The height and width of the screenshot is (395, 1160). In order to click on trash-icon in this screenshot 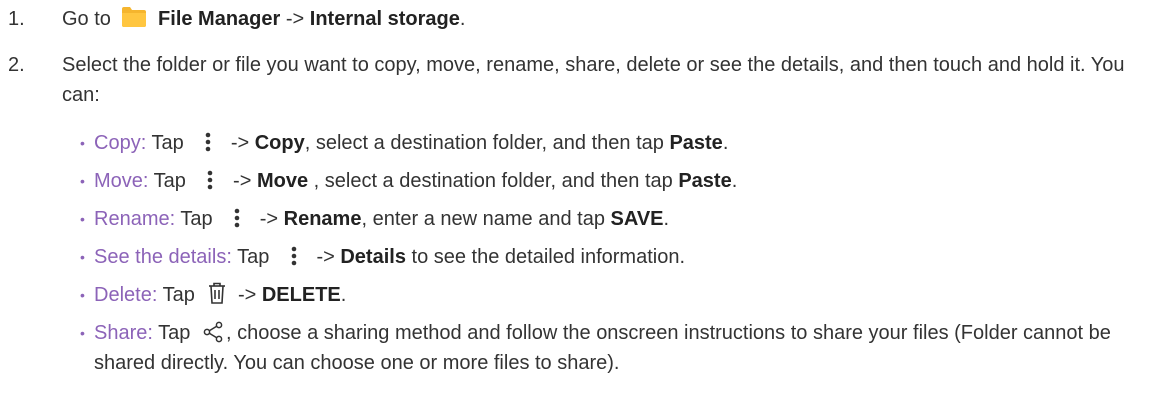, I will do `click(217, 293)`.